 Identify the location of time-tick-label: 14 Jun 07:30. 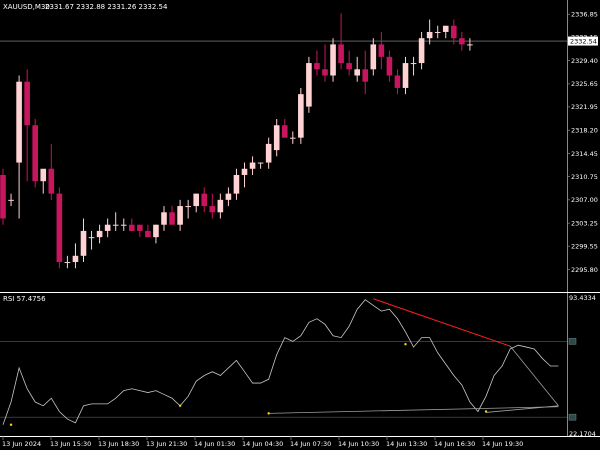
(310, 444).